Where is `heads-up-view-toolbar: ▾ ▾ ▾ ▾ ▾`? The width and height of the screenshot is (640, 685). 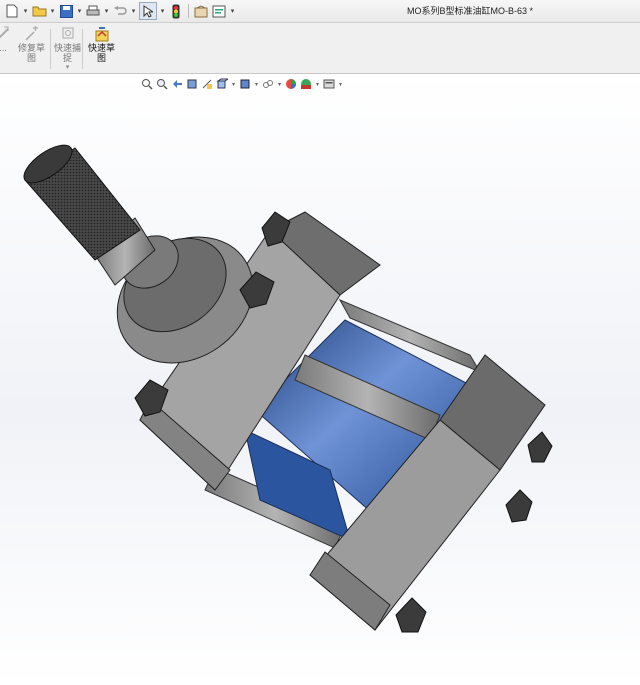
heads-up-view-toolbar: ▾ ▾ ▾ ▾ ▾ is located at coordinates (242, 84).